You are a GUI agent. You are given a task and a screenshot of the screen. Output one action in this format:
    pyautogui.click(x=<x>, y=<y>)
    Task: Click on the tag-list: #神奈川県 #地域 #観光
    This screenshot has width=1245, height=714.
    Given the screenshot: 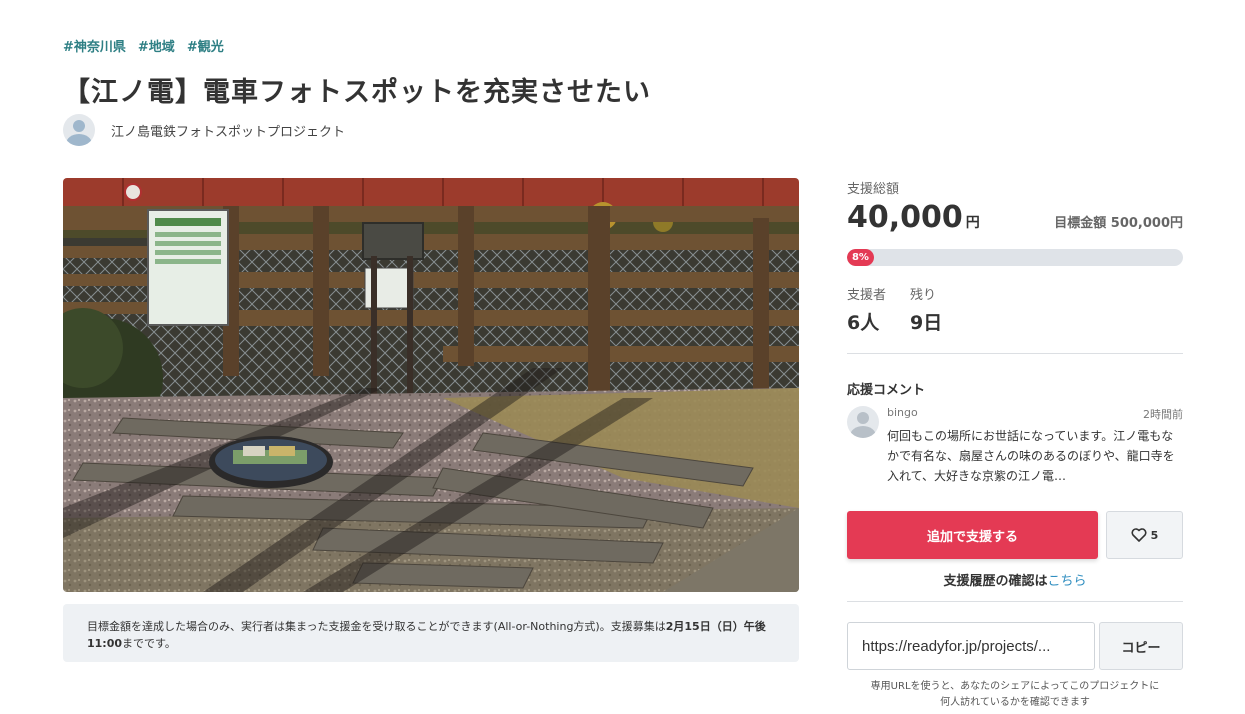 What is the action you would take?
    pyautogui.click(x=143, y=45)
    